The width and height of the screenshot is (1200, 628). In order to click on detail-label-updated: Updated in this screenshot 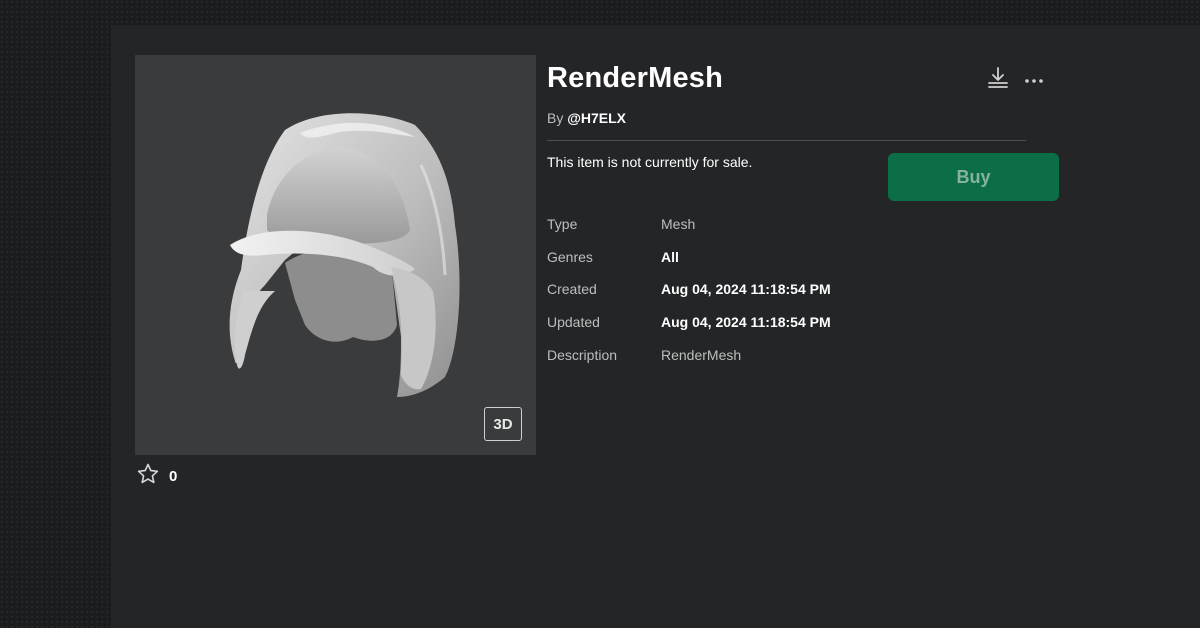, I will do `click(573, 322)`.